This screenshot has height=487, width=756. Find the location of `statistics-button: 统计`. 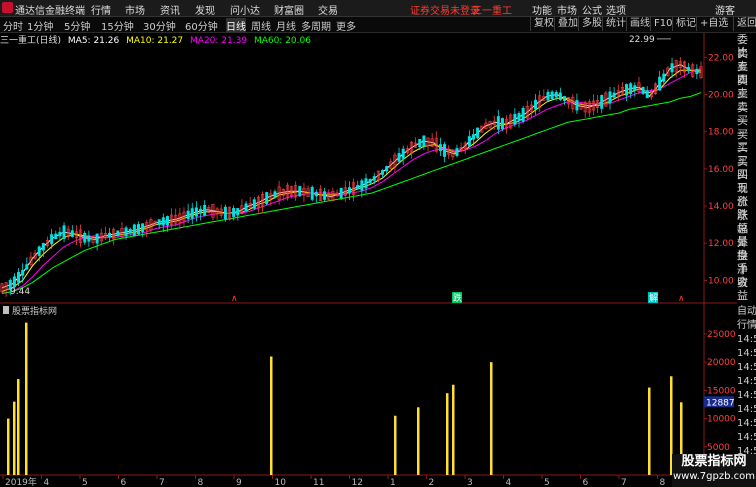

statistics-button: 统计 is located at coordinates (615, 24).